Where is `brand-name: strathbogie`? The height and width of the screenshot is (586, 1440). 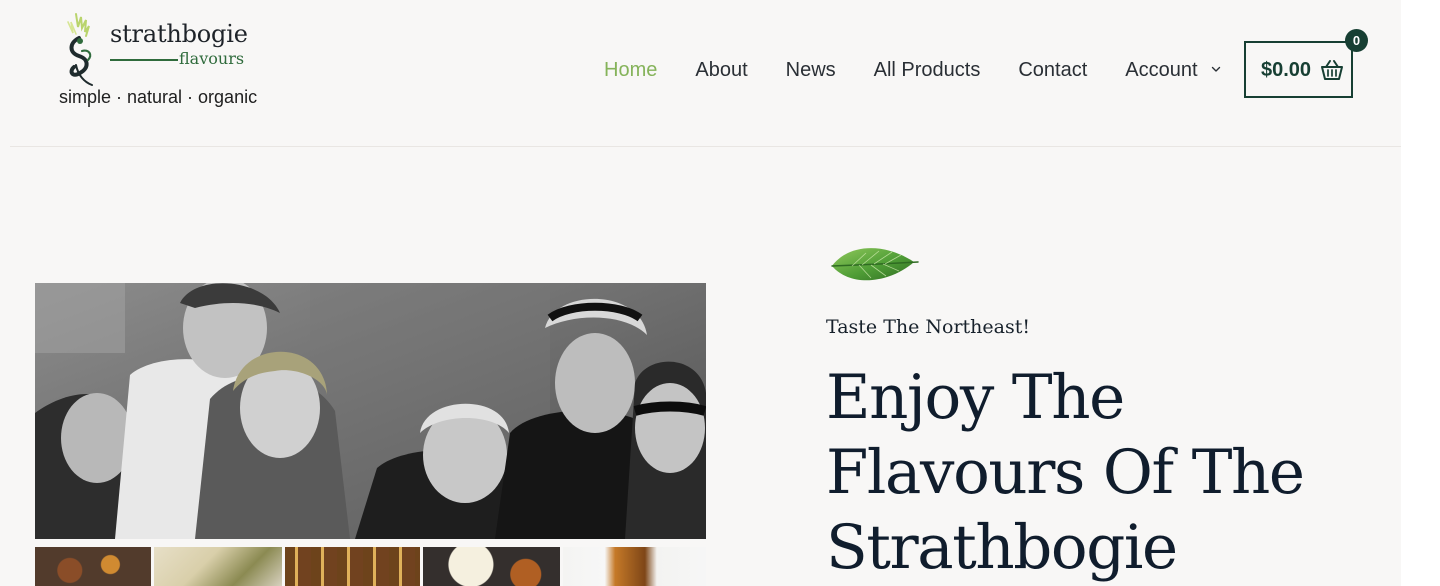 brand-name: strathbogie is located at coordinates (179, 34).